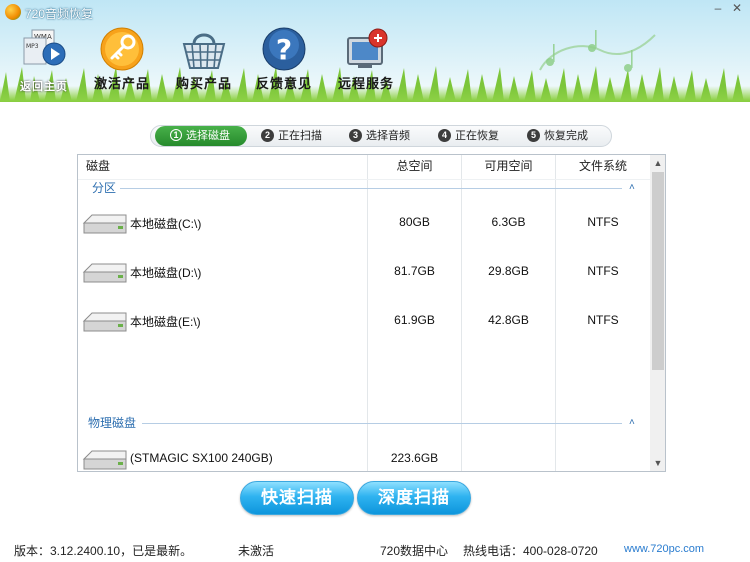  I want to click on vertical-scrollbar: ▲ ▼, so click(657, 313).